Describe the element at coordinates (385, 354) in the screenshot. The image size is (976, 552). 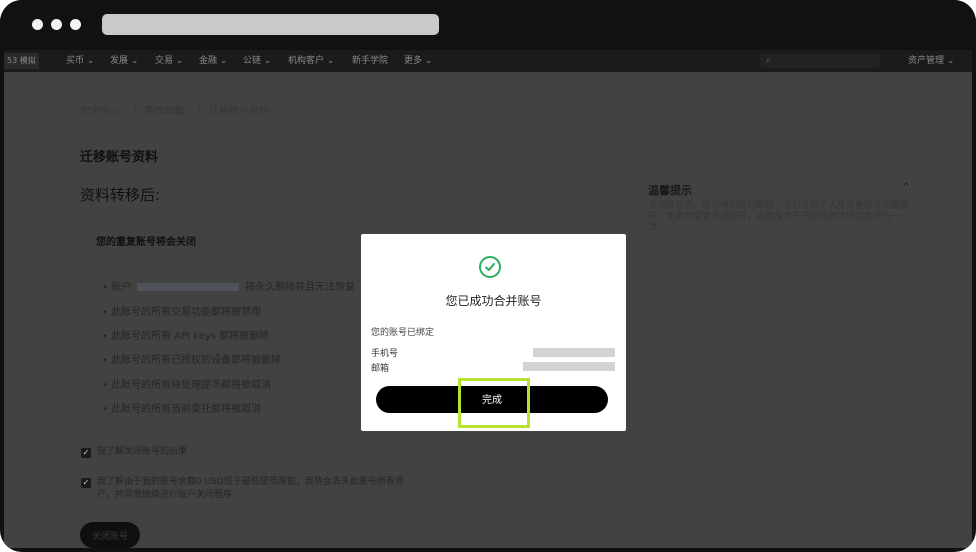
I see `phone-label: 手机号` at that location.